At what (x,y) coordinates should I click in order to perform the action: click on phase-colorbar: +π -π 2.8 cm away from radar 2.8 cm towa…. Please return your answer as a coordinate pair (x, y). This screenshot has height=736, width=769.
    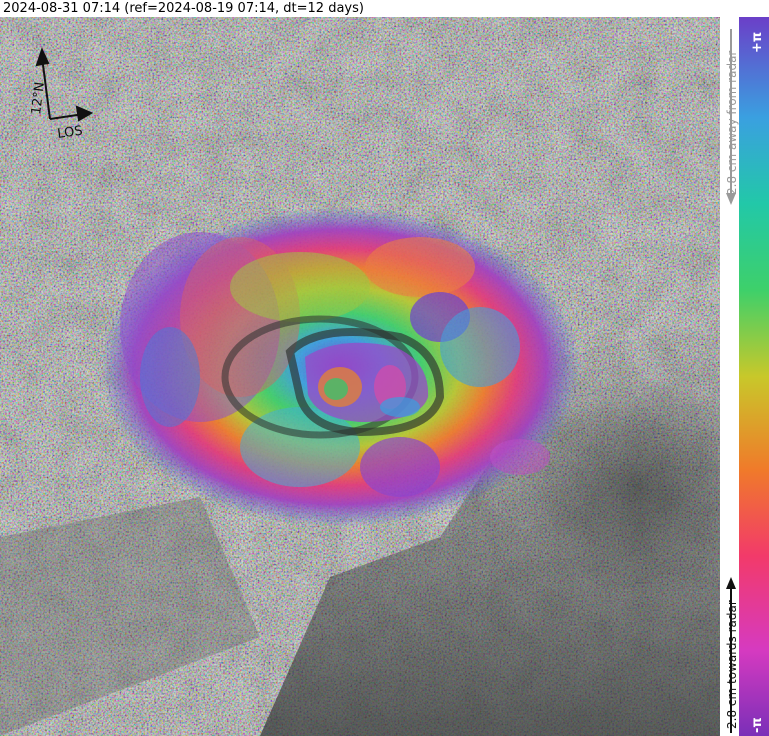
    Looking at the image, I should click on (744, 376).